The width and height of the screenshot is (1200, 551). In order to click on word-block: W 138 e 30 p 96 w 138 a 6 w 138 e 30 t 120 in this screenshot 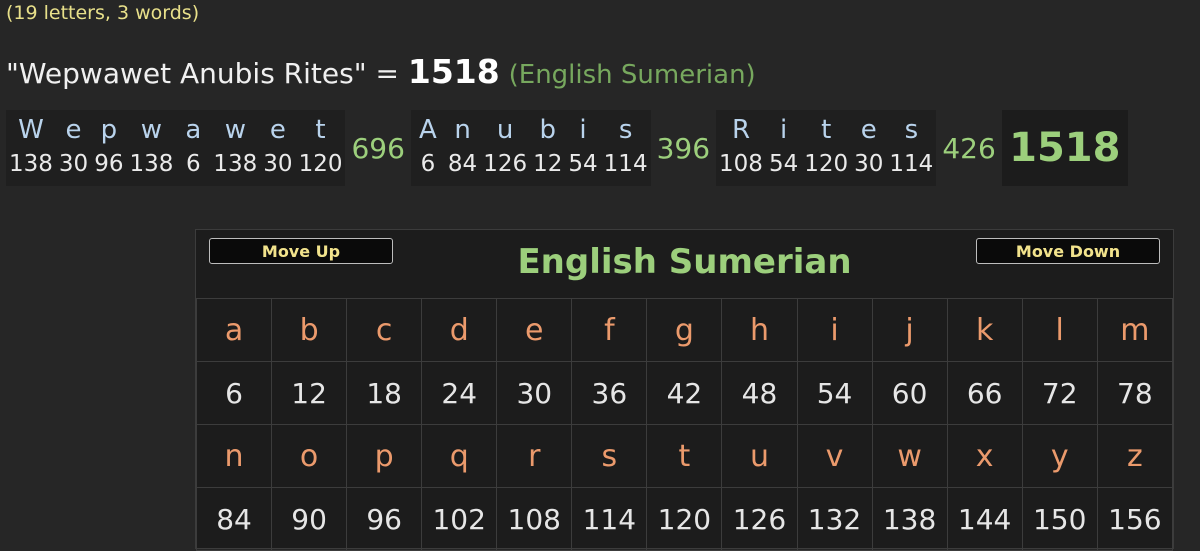, I will do `click(176, 148)`.